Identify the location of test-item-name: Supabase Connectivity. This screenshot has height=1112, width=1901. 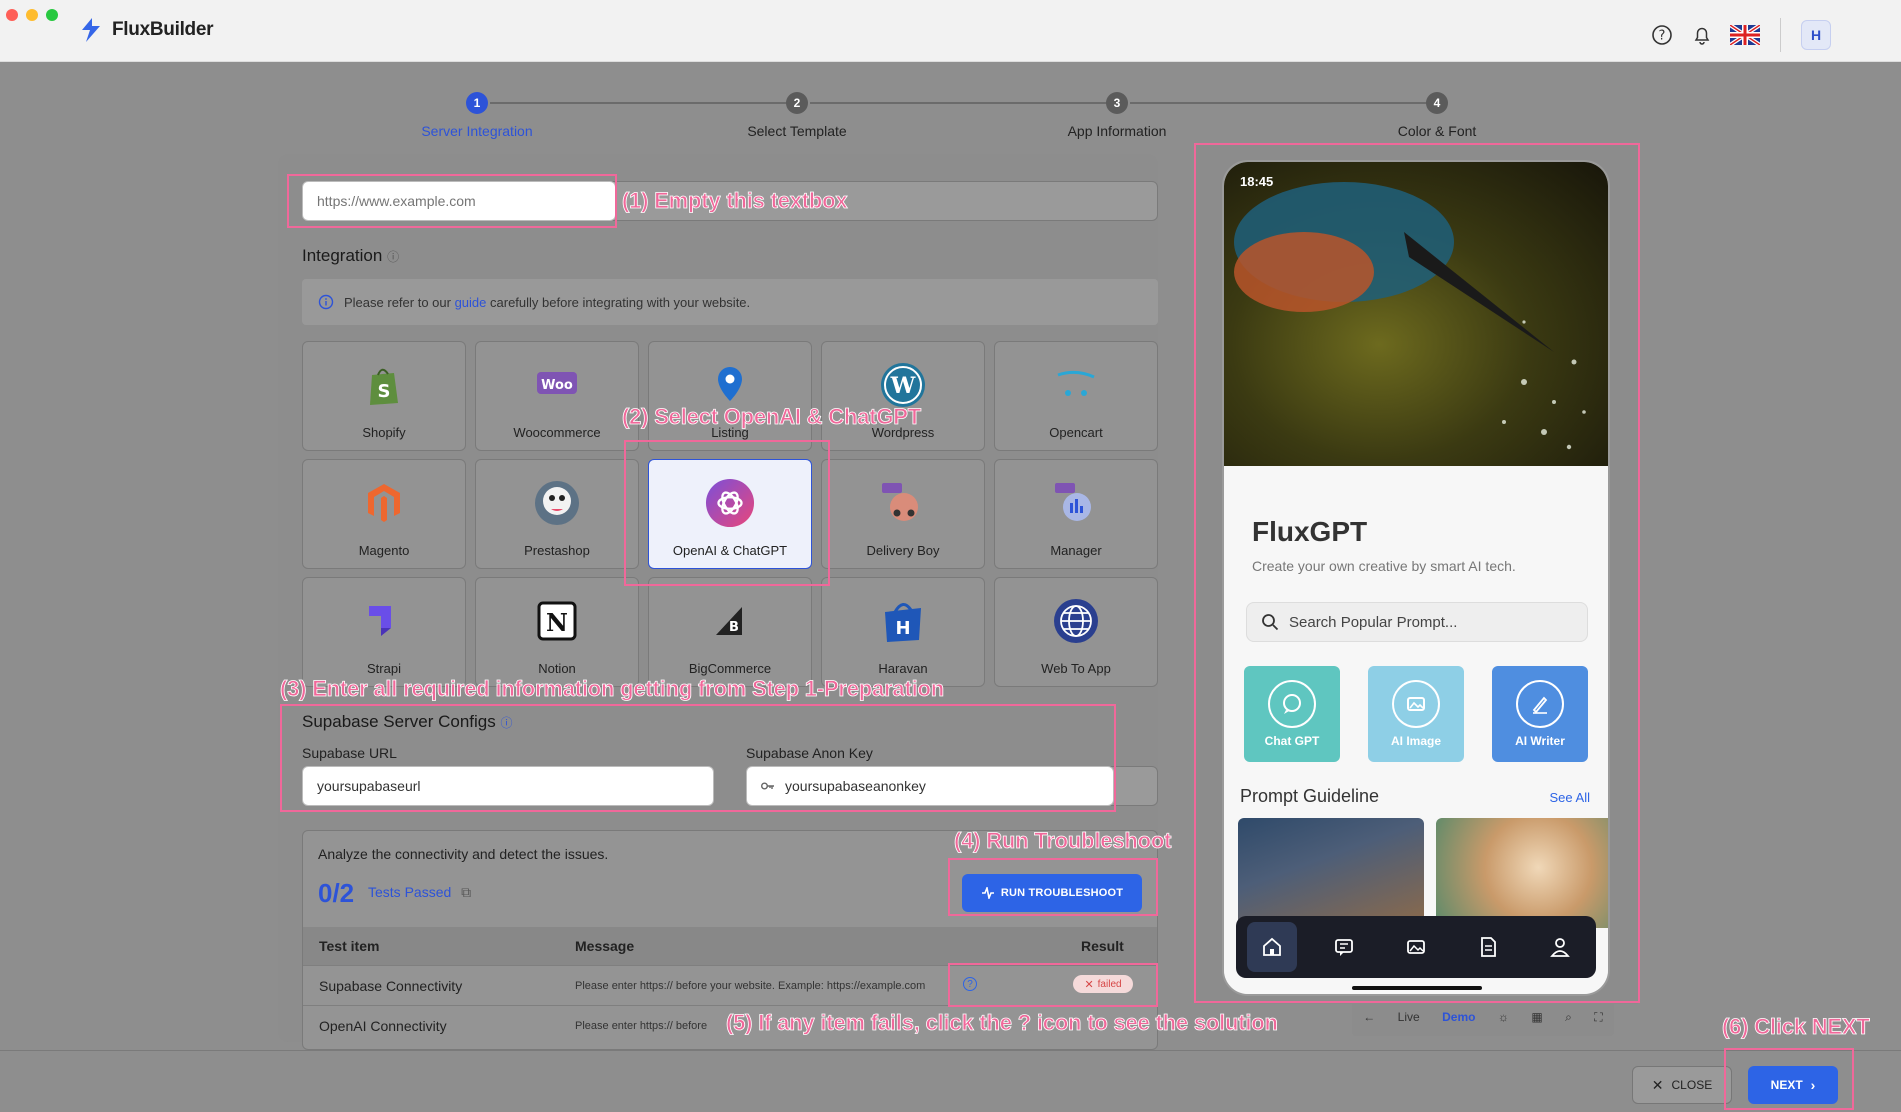
(391, 985).